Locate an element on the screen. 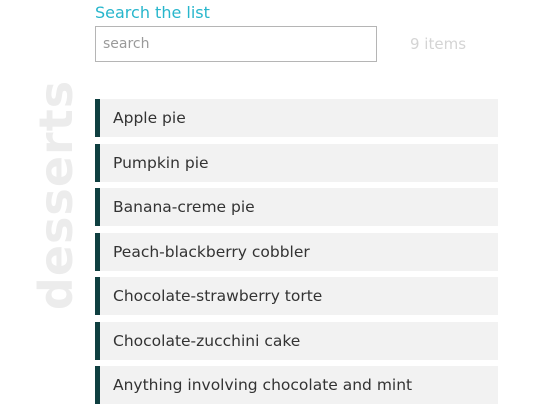 The image size is (540, 407). search-input is located at coordinates (236, 44).